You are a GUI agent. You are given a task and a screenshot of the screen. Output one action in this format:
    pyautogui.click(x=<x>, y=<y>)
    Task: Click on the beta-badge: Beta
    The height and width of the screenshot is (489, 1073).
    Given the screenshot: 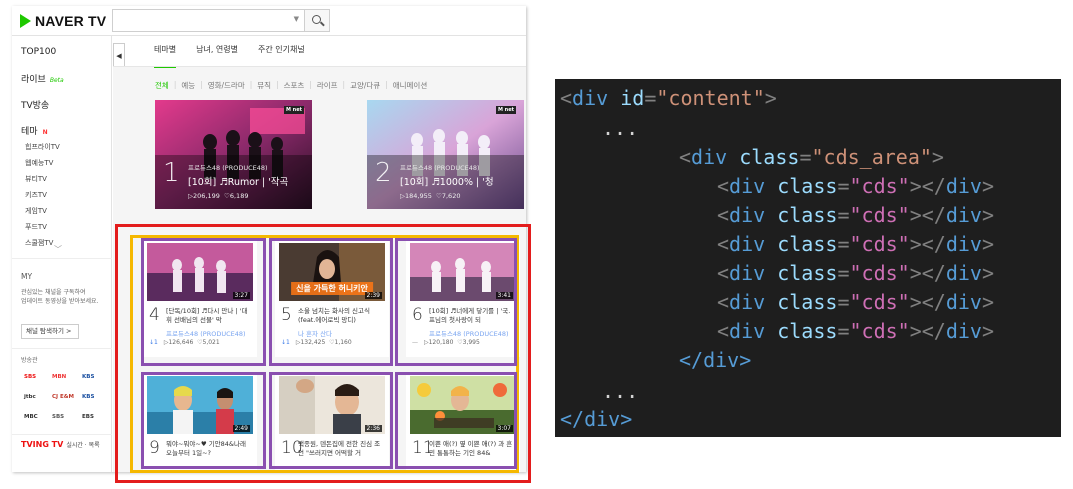 What is the action you would take?
    pyautogui.click(x=56, y=80)
    